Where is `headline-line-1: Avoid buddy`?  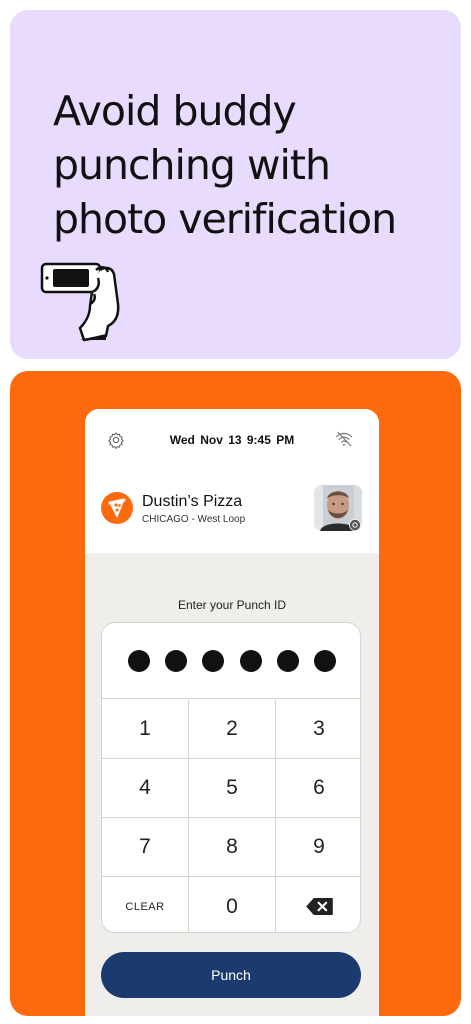
headline-line-1: Avoid buddy is located at coordinates (175, 111).